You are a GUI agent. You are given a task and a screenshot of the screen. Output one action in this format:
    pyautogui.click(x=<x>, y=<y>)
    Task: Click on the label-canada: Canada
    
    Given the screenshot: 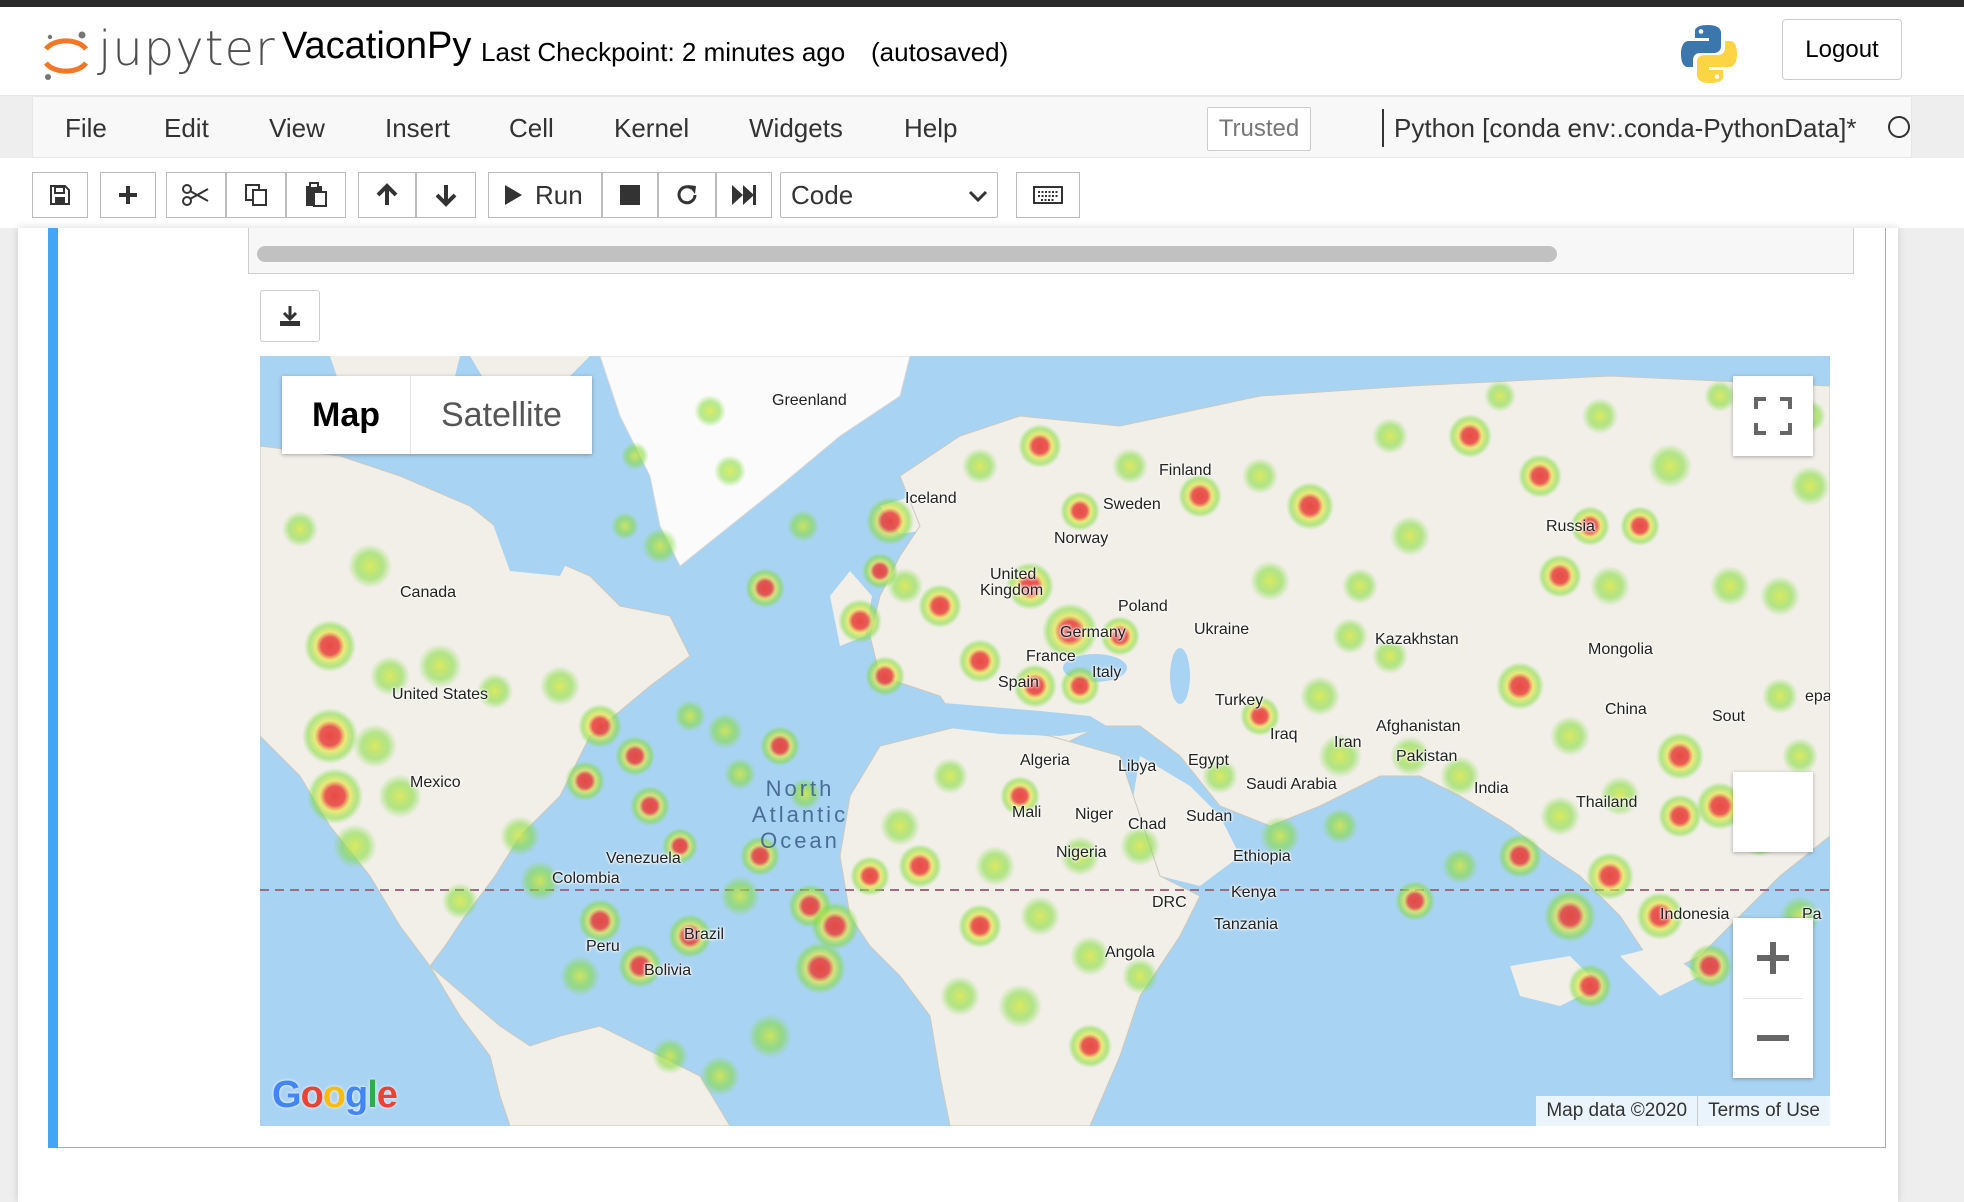 What is the action you would take?
    pyautogui.click(x=428, y=592)
    